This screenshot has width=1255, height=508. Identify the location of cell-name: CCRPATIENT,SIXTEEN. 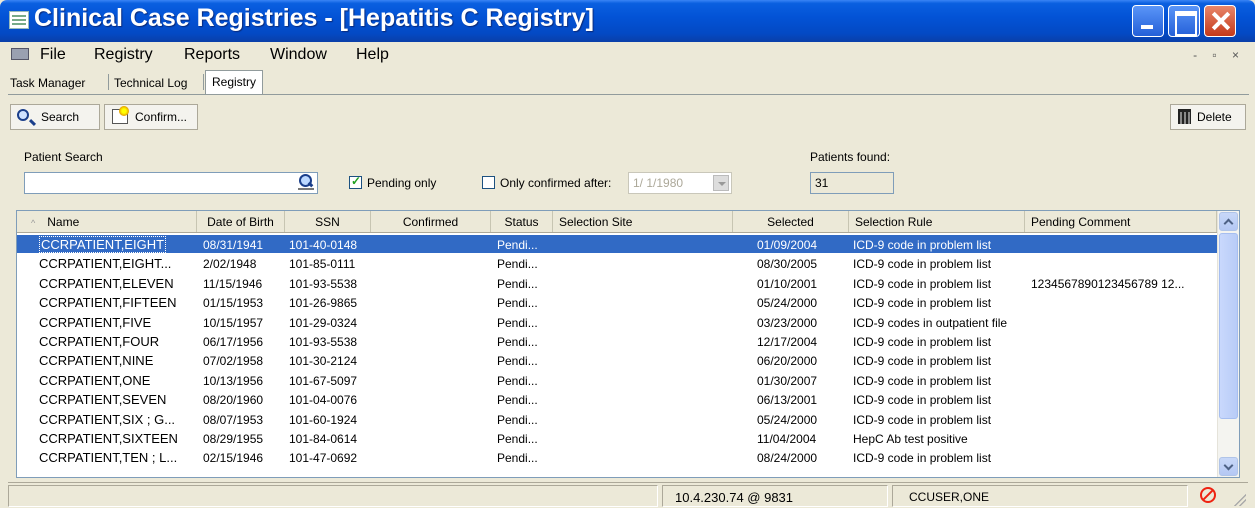
(117, 438).